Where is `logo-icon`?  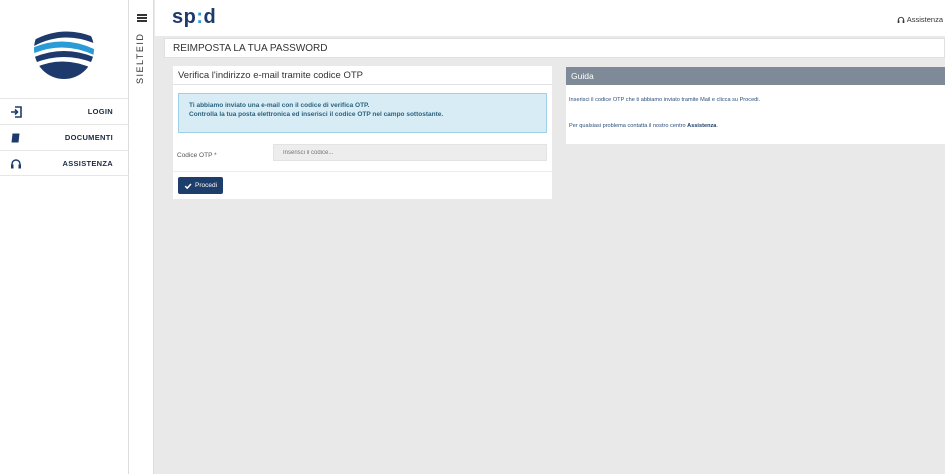
logo-icon is located at coordinates (64, 49).